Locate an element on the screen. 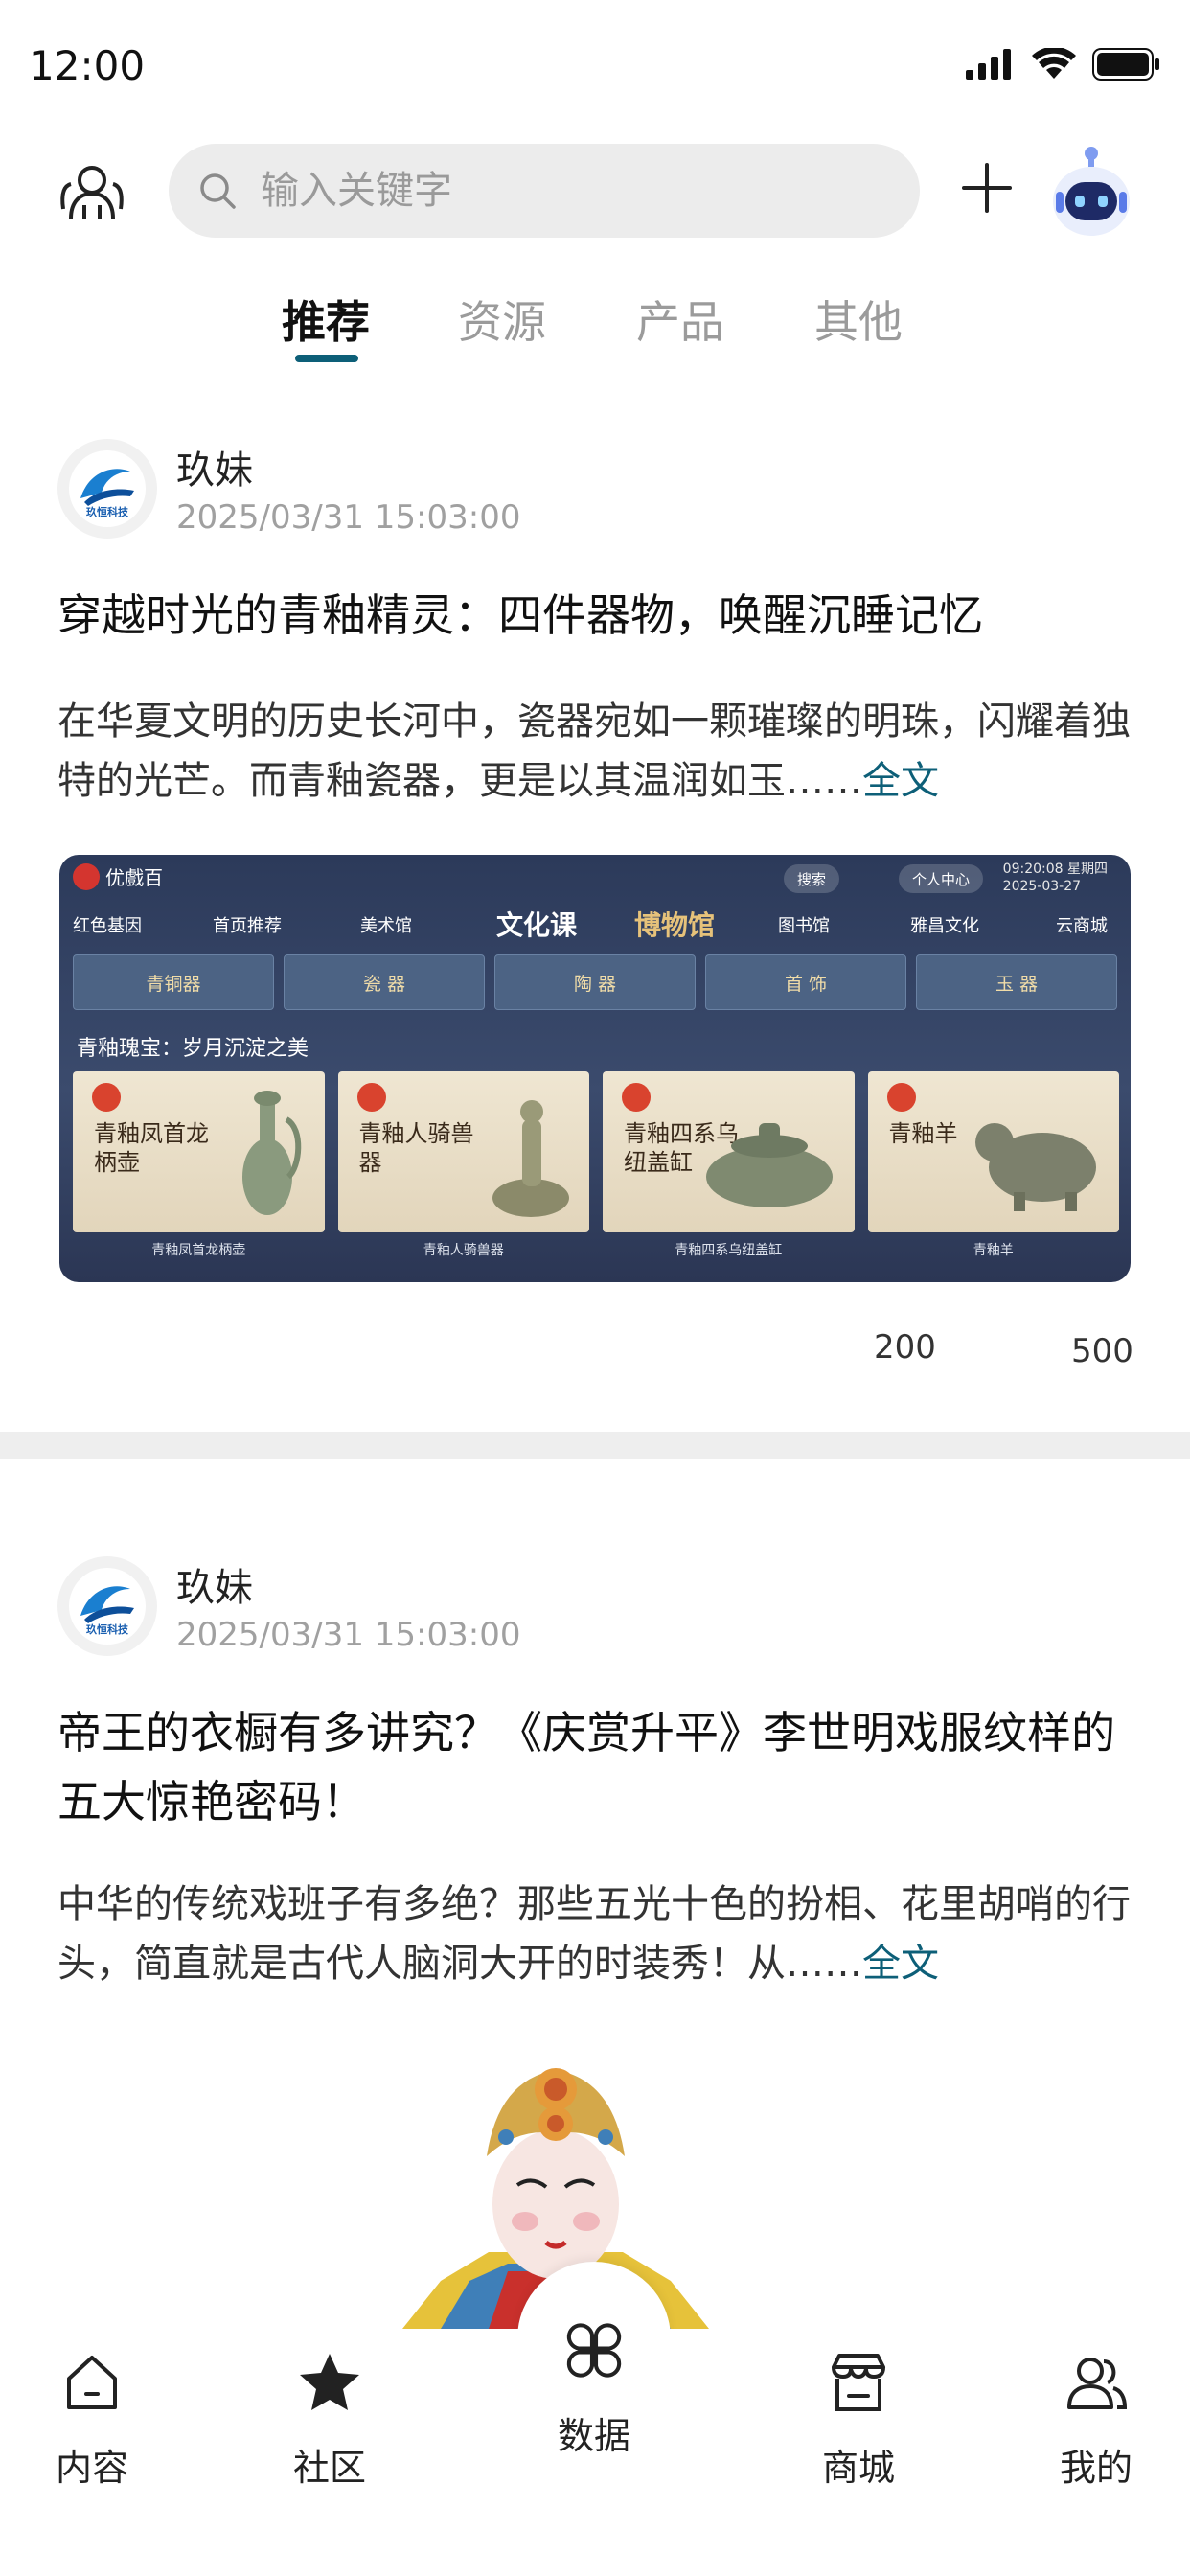 The image size is (1190, 2576). banner-category: 首 饰 is located at coordinates (806, 982).